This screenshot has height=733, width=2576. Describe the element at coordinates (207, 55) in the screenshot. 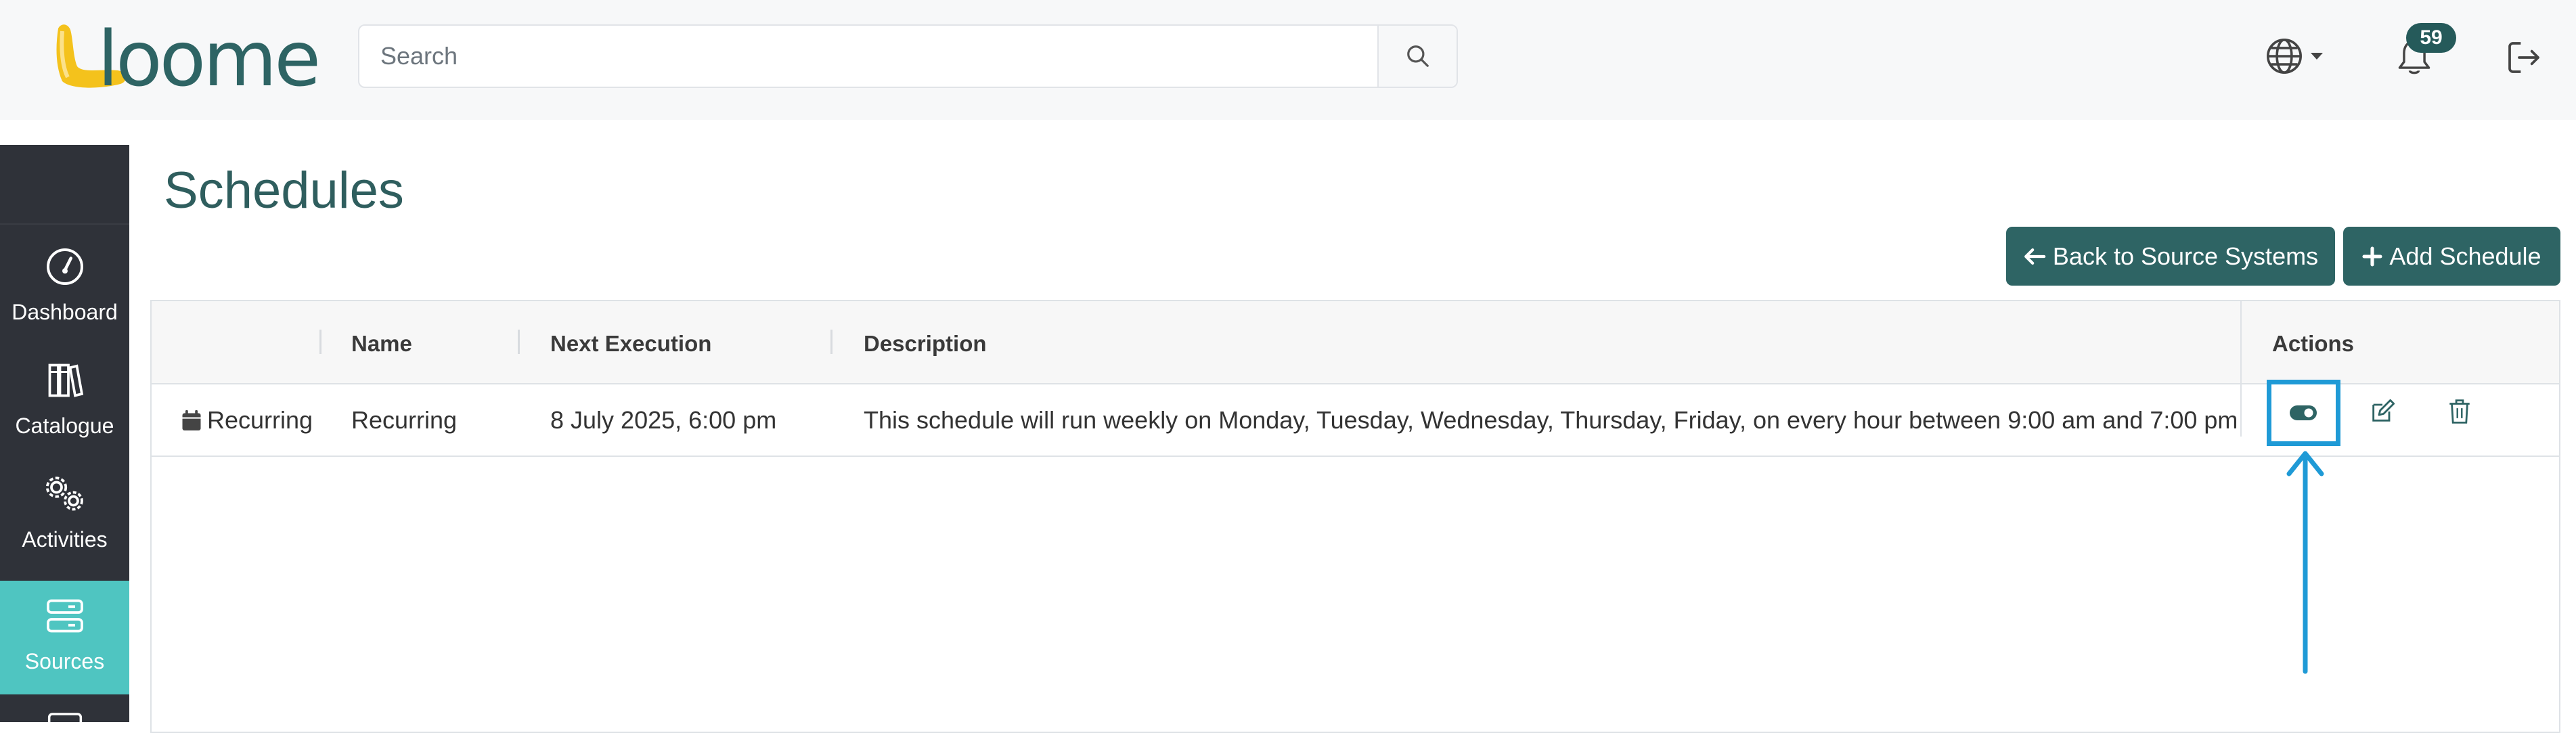

I see `logo-text: loome` at that location.